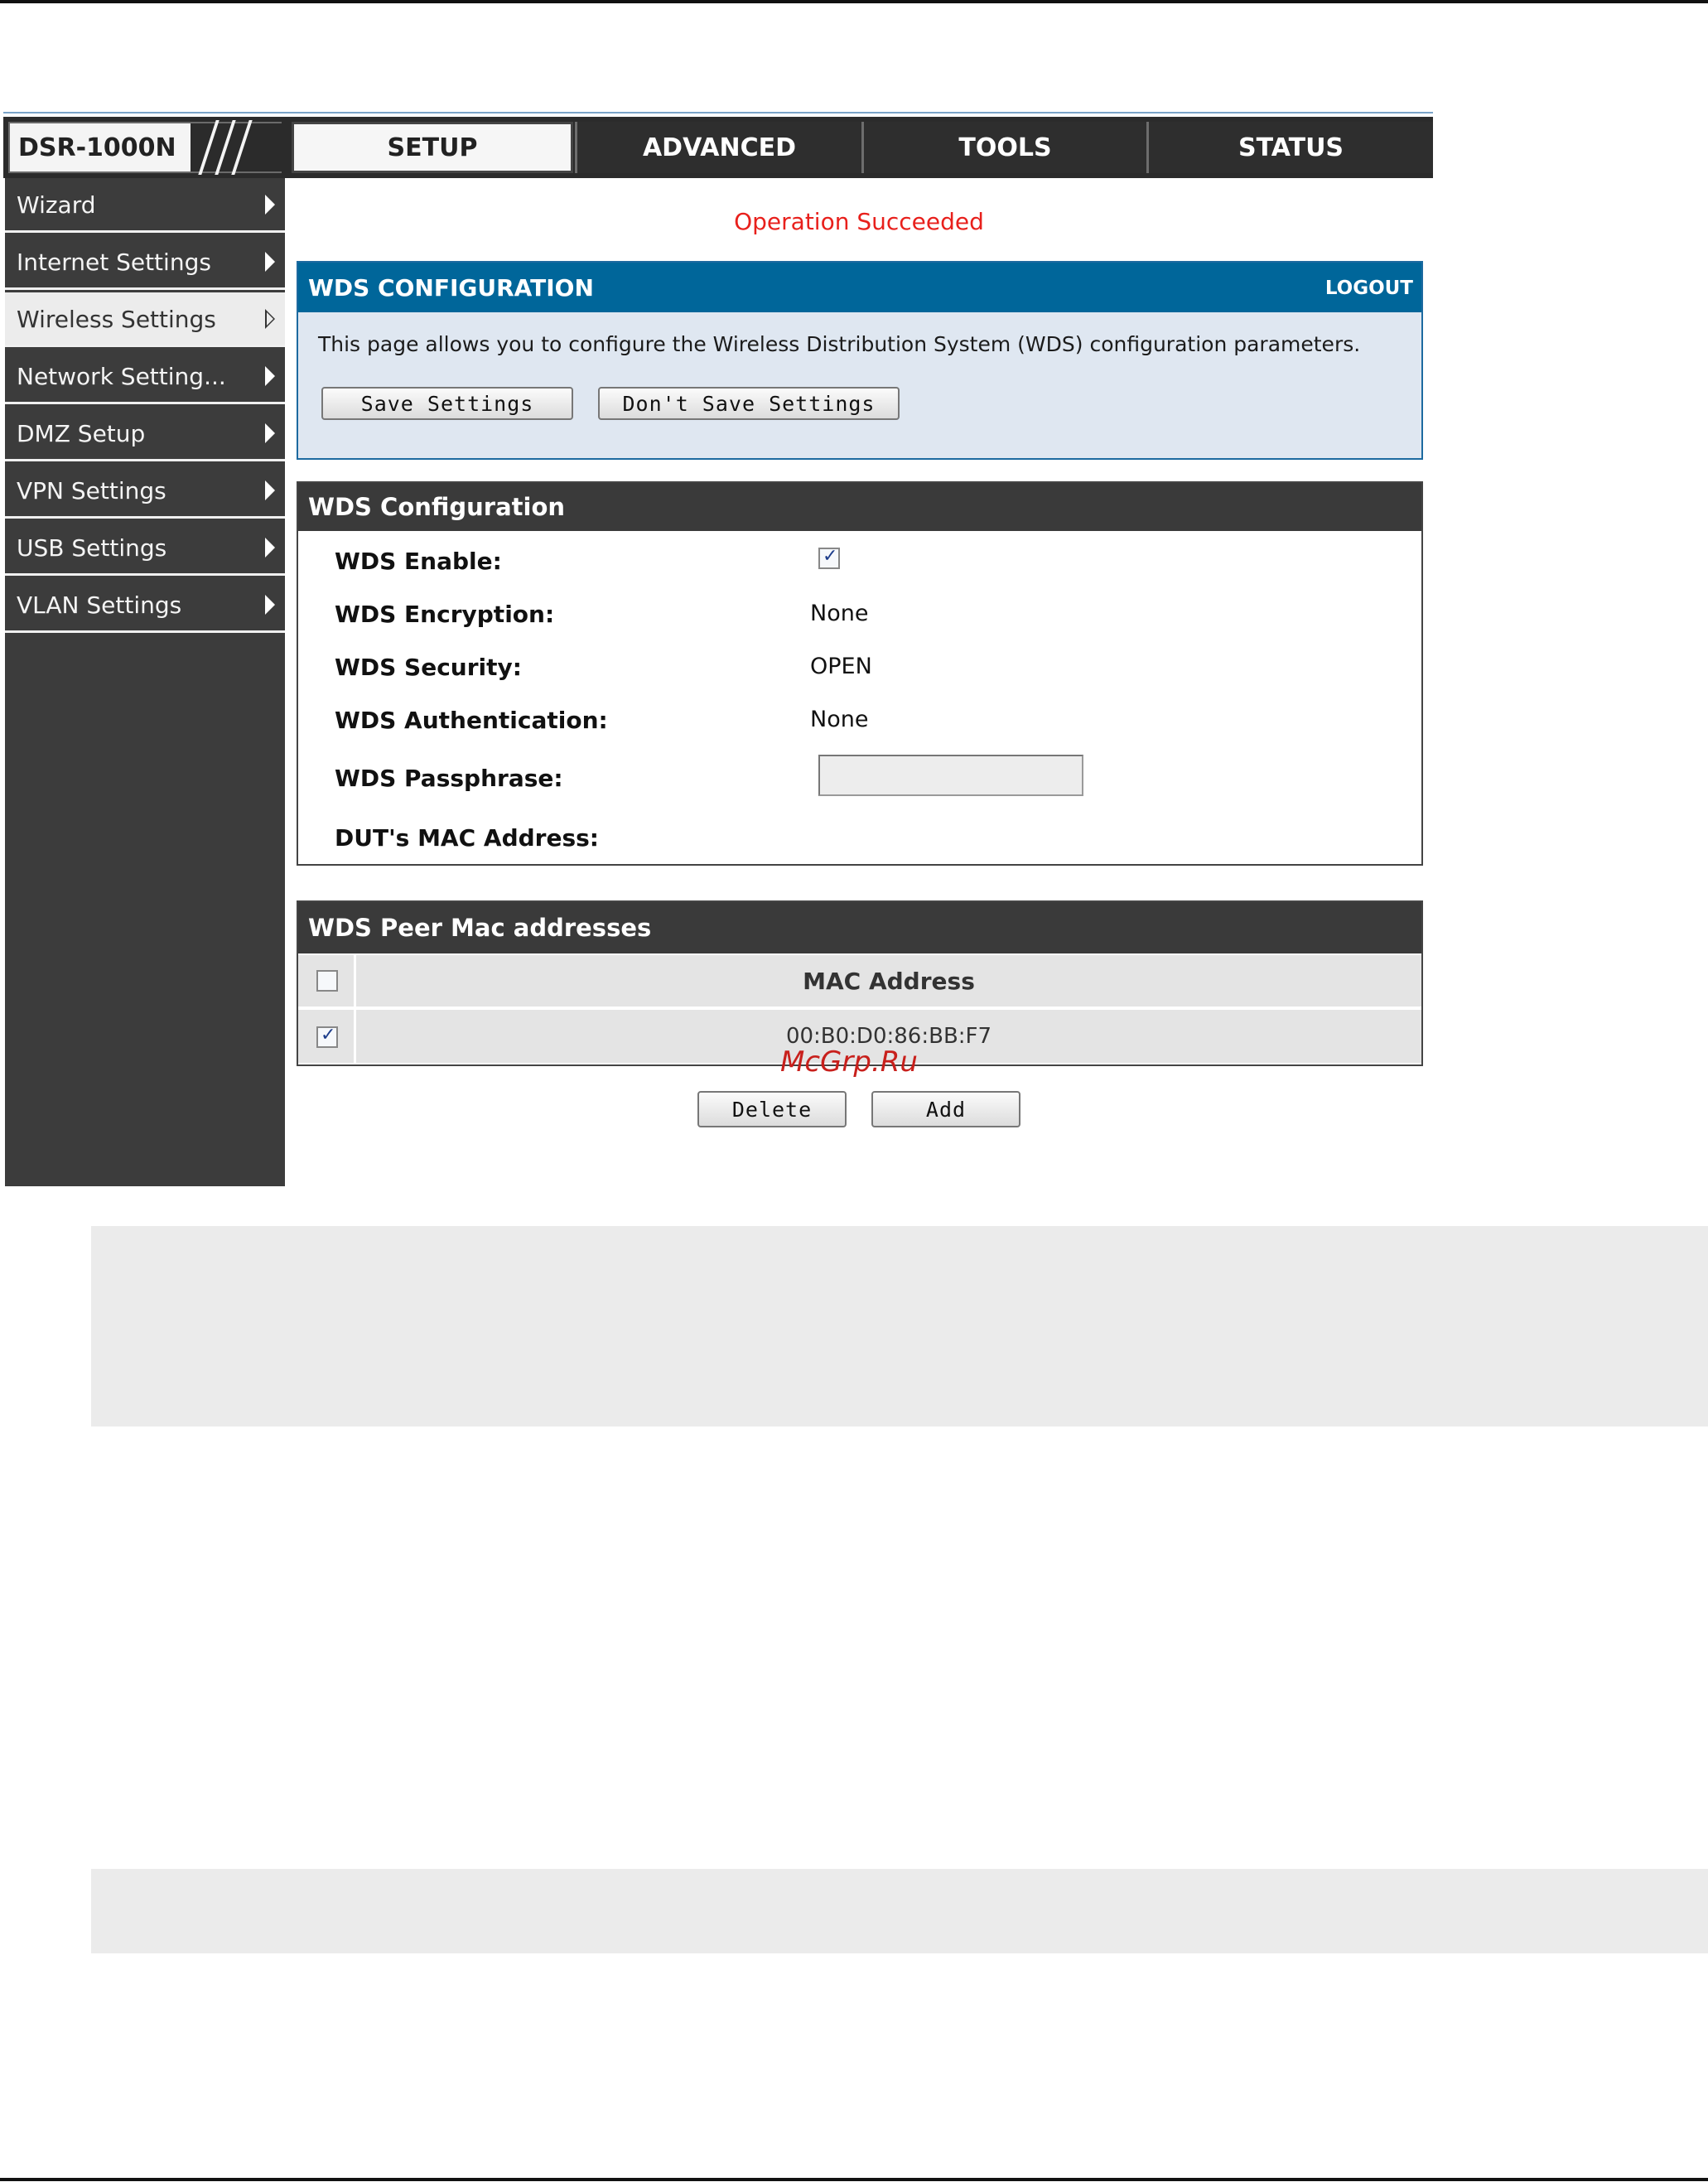 Image resolution: width=1708 pixels, height=2182 pixels. I want to click on tab-tools: TOOLS, so click(1003, 148).